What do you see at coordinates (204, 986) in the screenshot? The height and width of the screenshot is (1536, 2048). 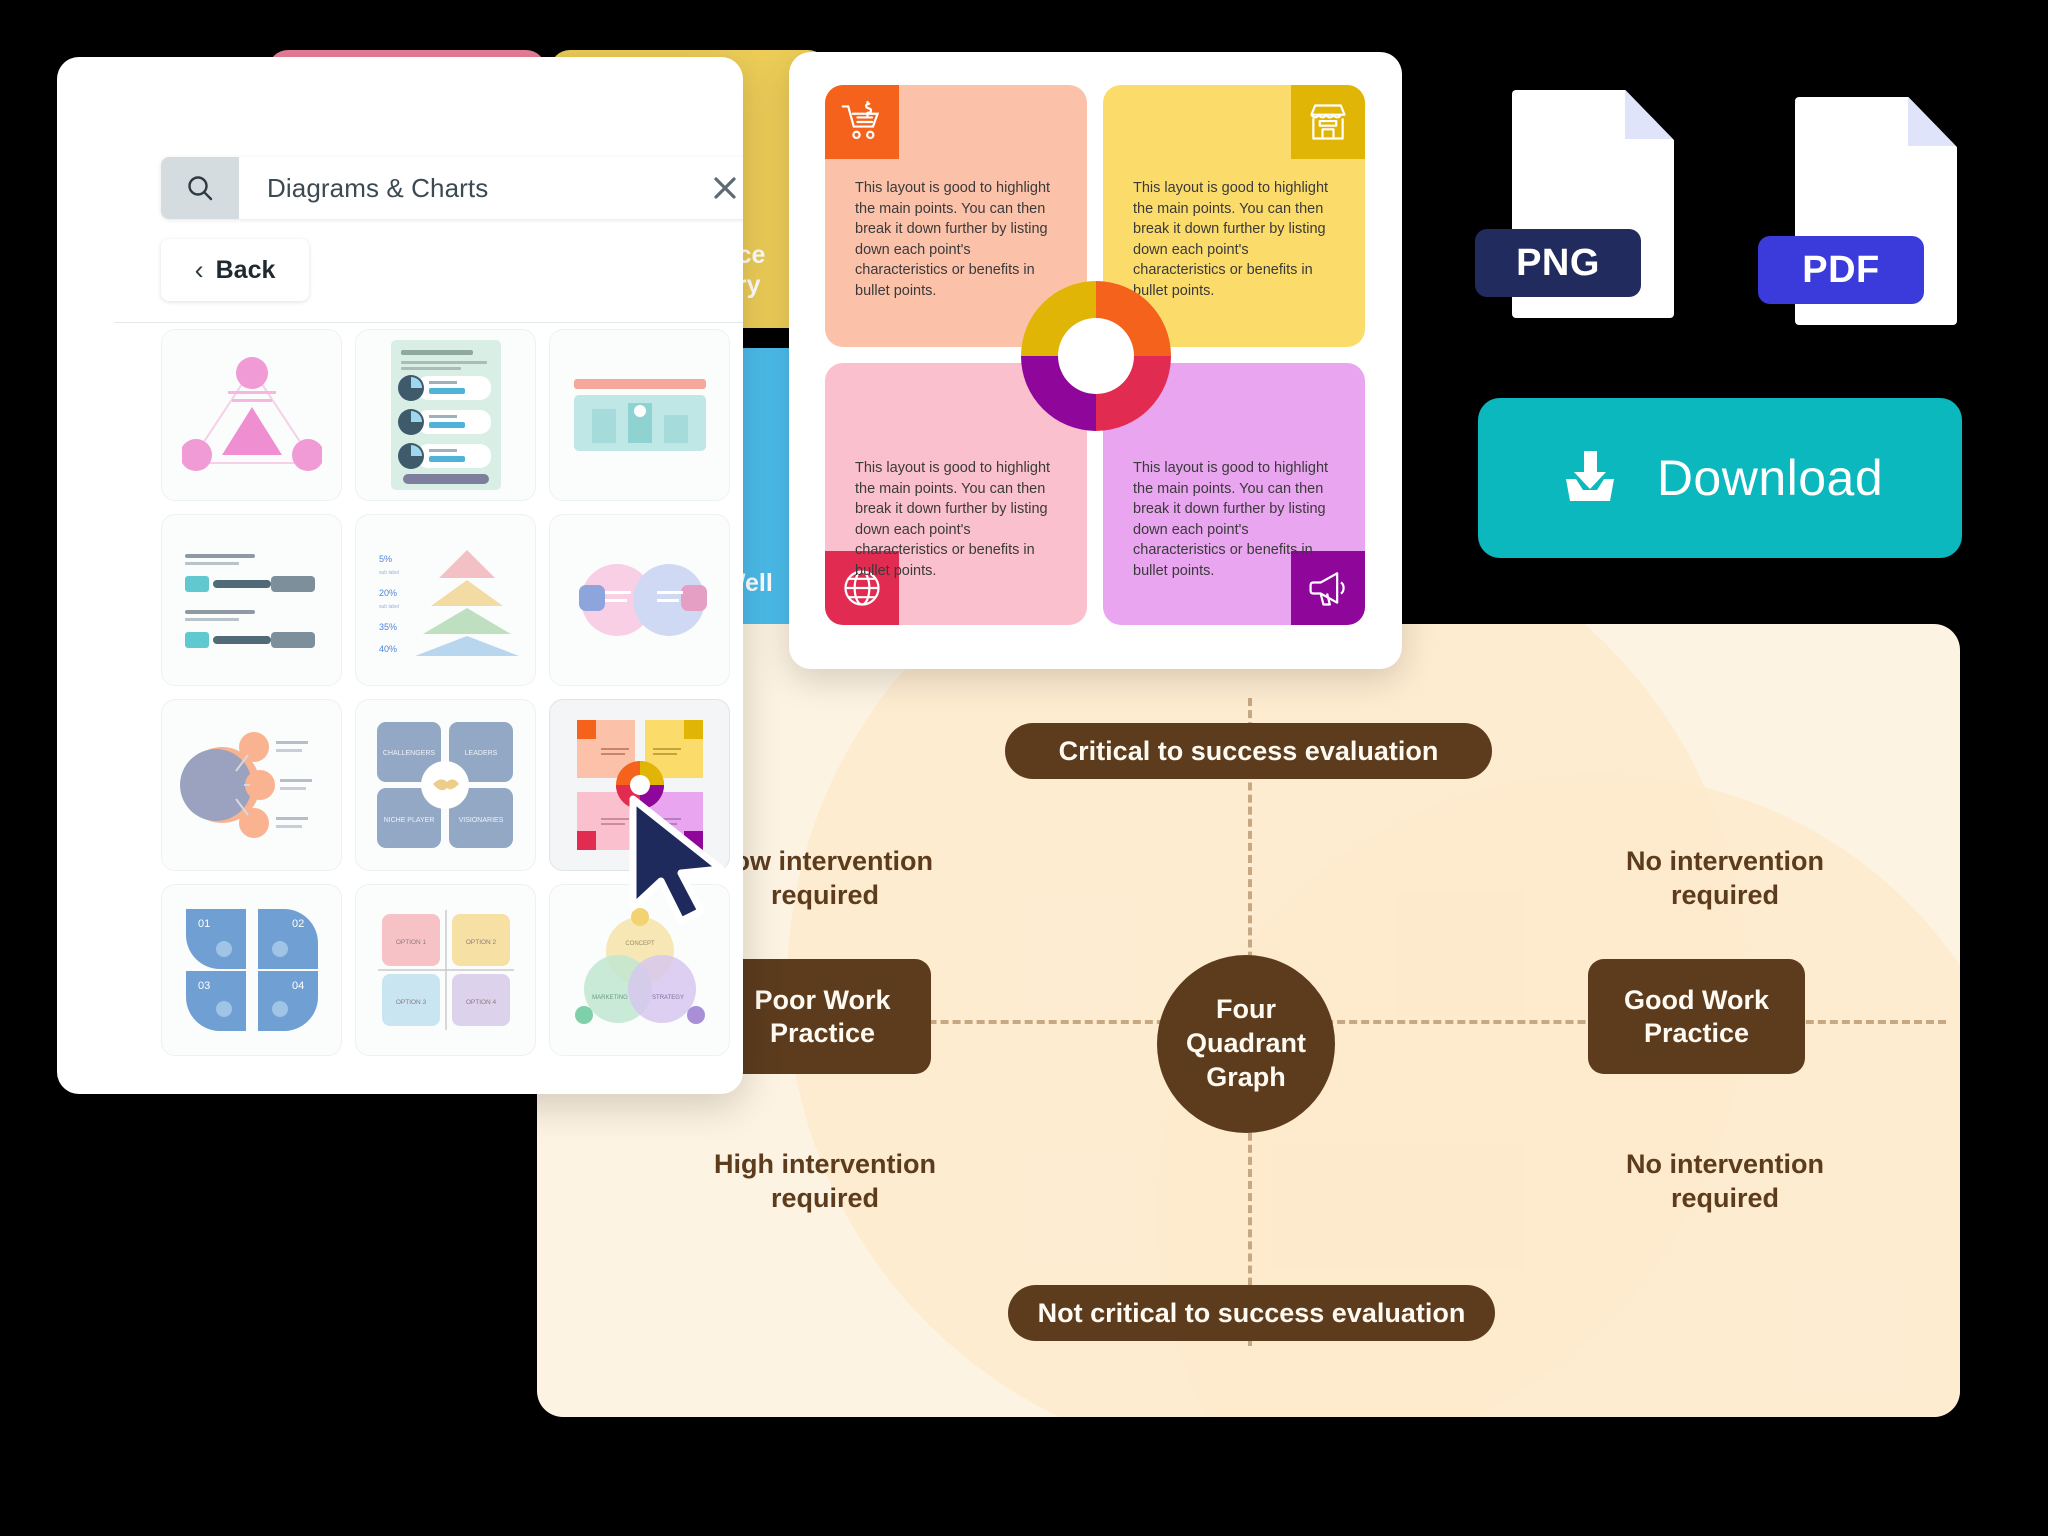 I see `svg-text: 03` at bounding box center [204, 986].